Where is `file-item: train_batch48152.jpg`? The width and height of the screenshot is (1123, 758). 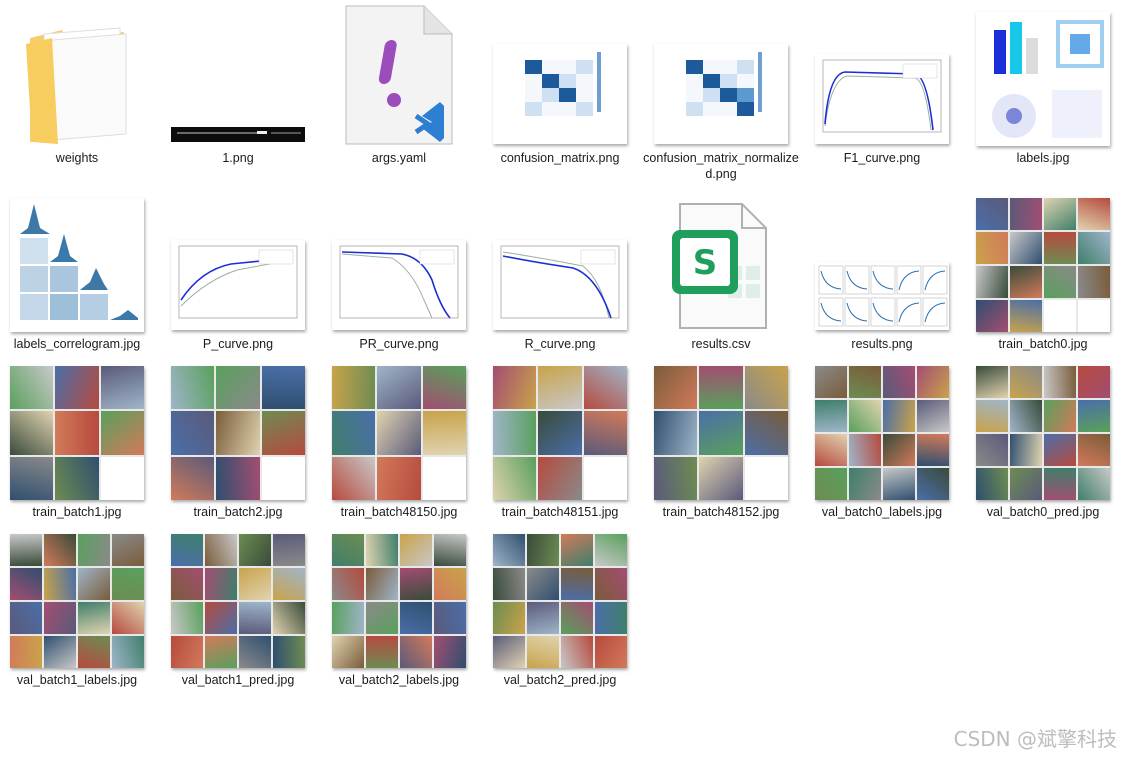 file-item: train_batch48152.jpg is located at coordinates (721, 449).